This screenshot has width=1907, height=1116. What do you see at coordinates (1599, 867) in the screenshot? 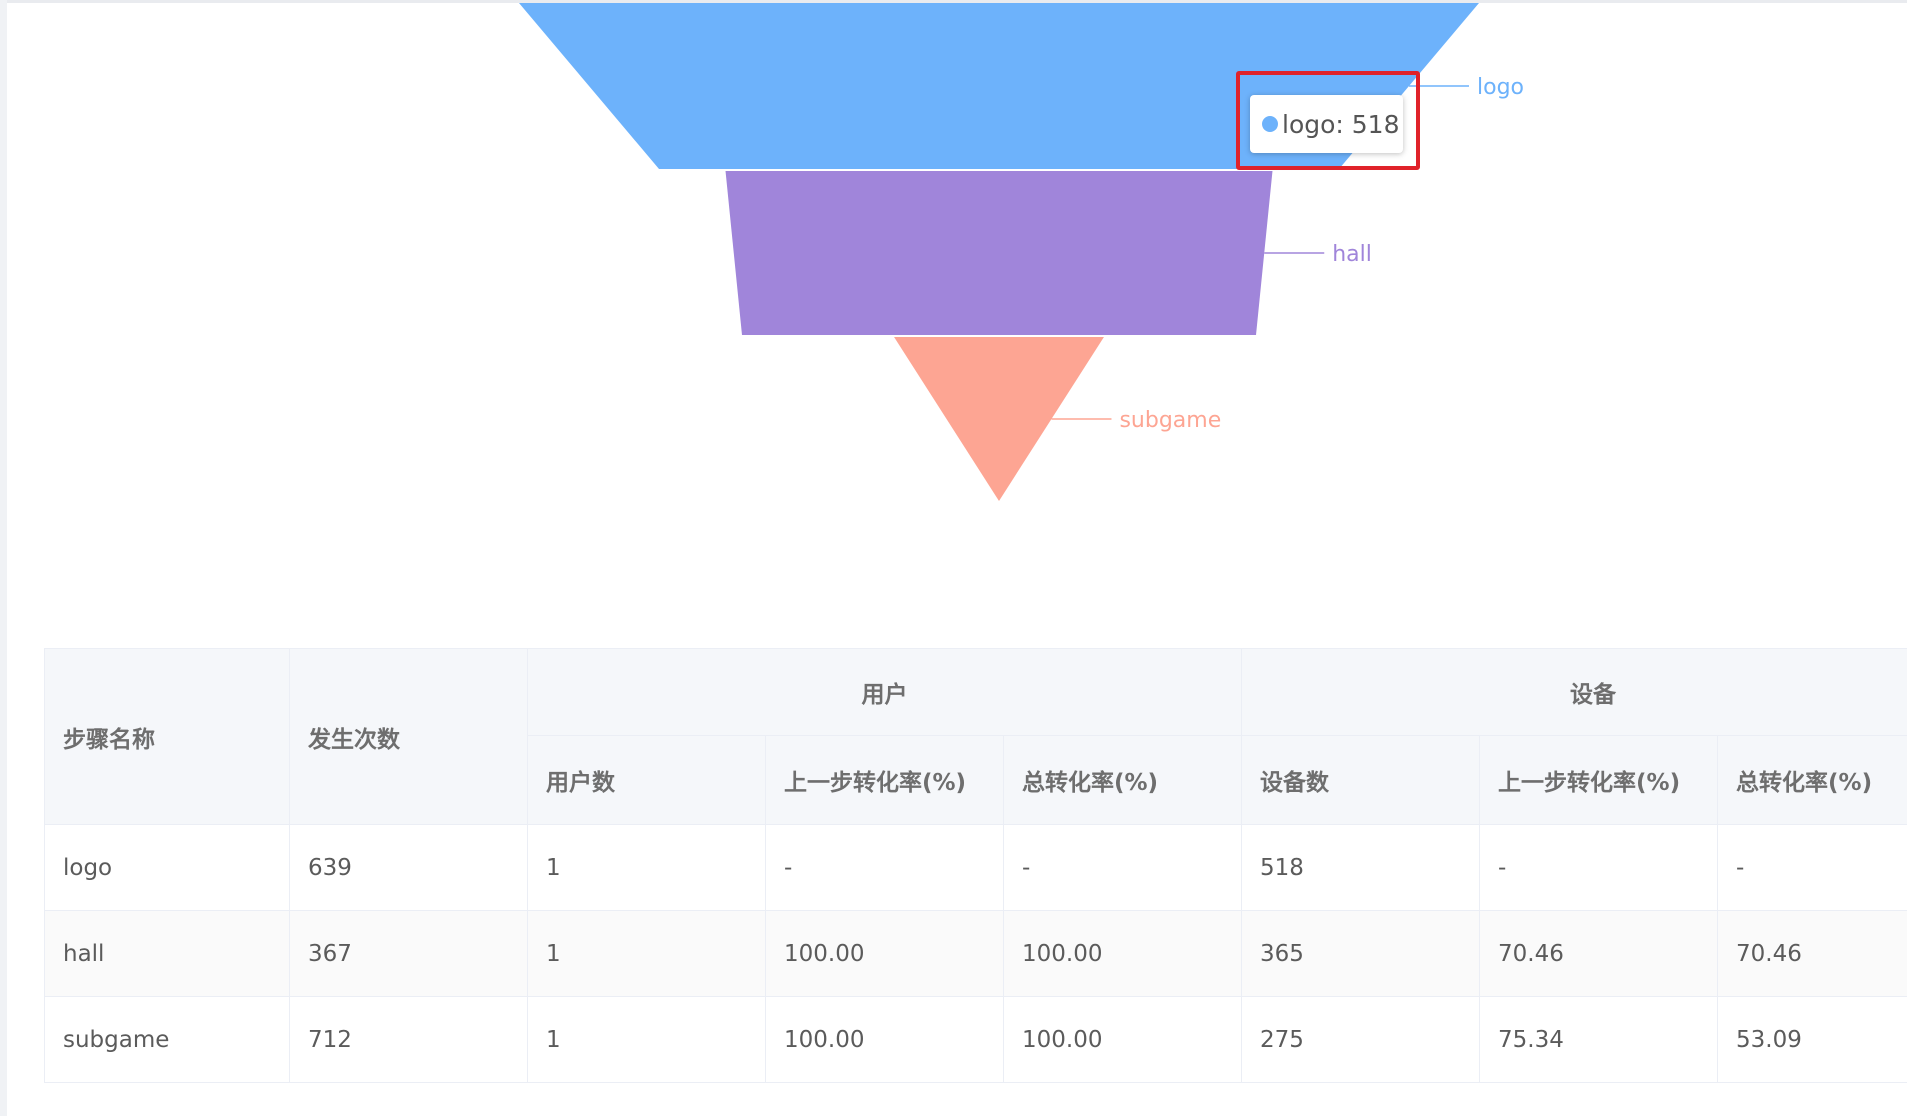
I see `cell-device-prev-rate: -` at bounding box center [1599, 867].